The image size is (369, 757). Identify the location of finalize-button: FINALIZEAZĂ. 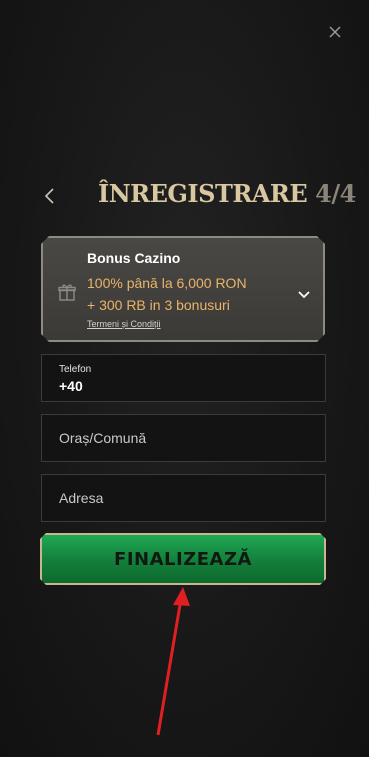
(183, 559).